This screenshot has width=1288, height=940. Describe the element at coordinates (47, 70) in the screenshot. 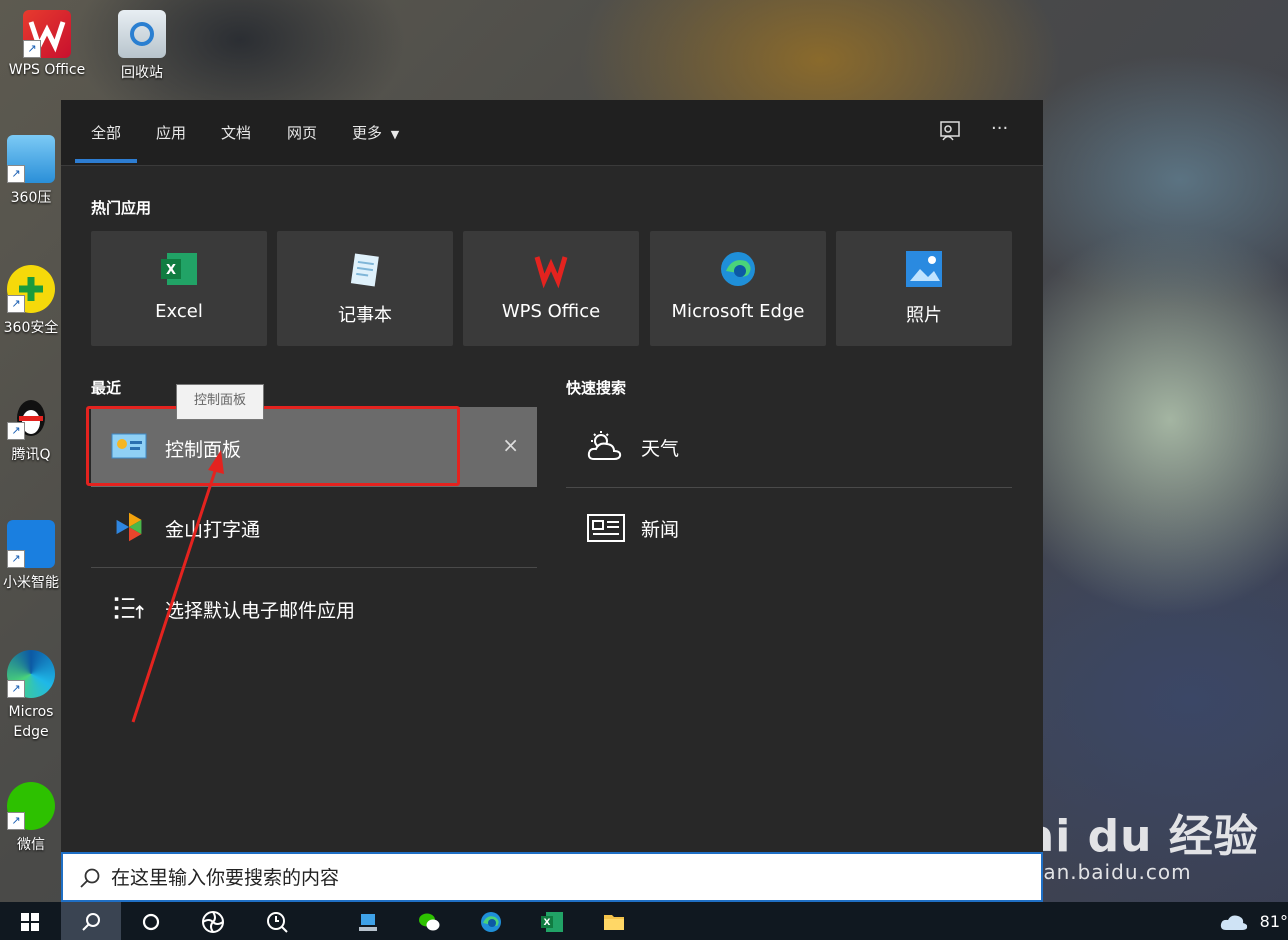

I see `desktop-icon-label: WPS Office` at that location.